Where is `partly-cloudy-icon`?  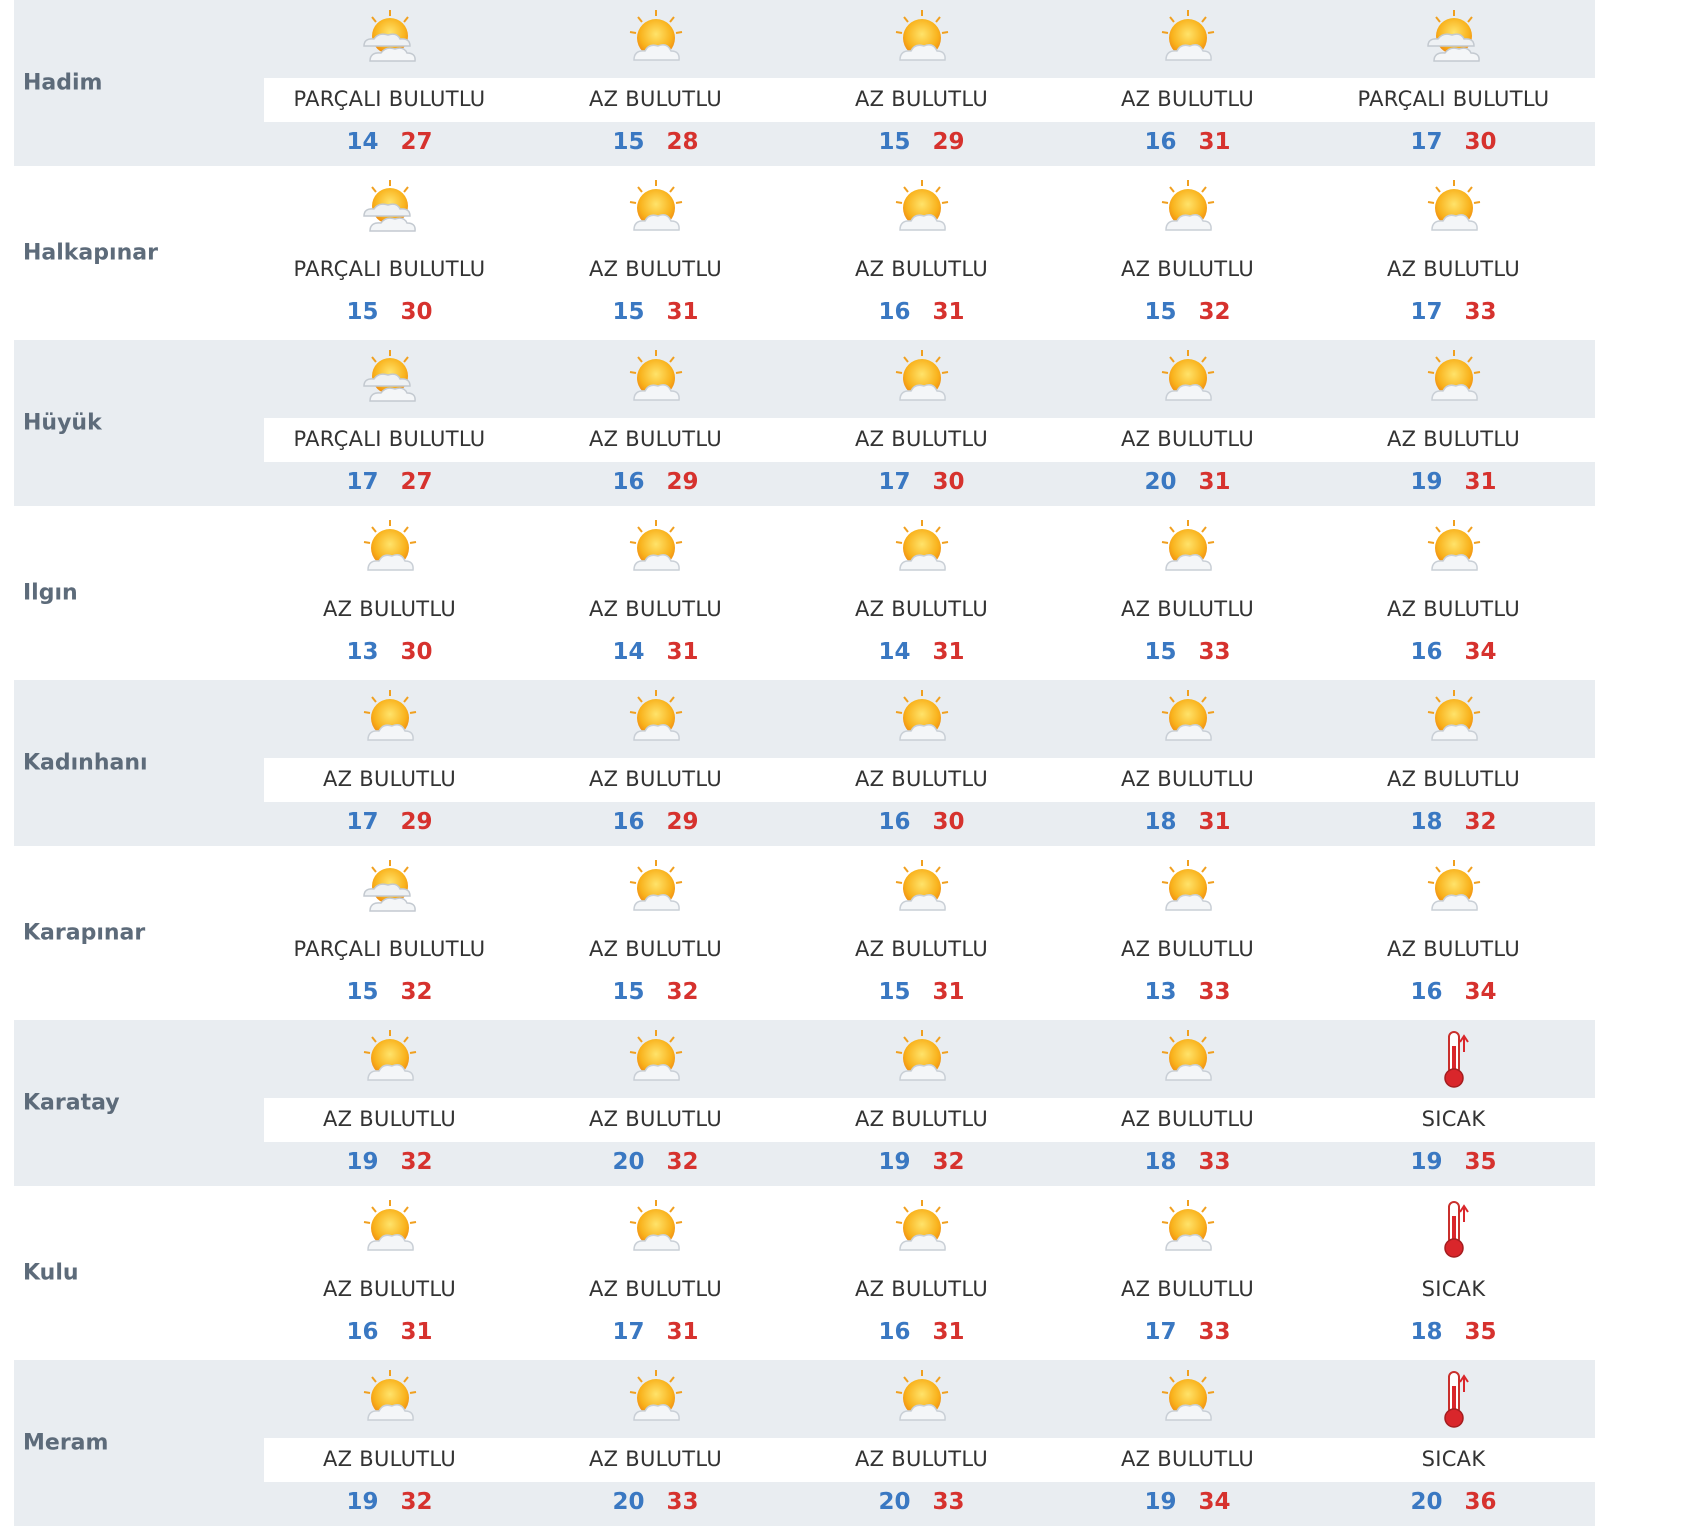
partly-cloudy-icon is located at coordinates (390, 39).